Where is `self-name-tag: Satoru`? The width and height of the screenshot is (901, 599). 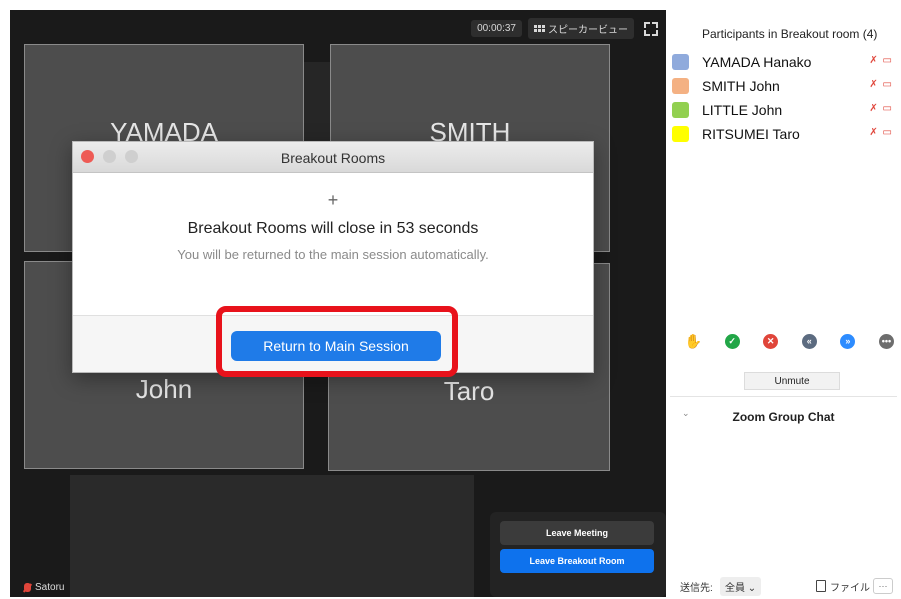
self-name-tag: Satoru is located at coordinates (44, 587).